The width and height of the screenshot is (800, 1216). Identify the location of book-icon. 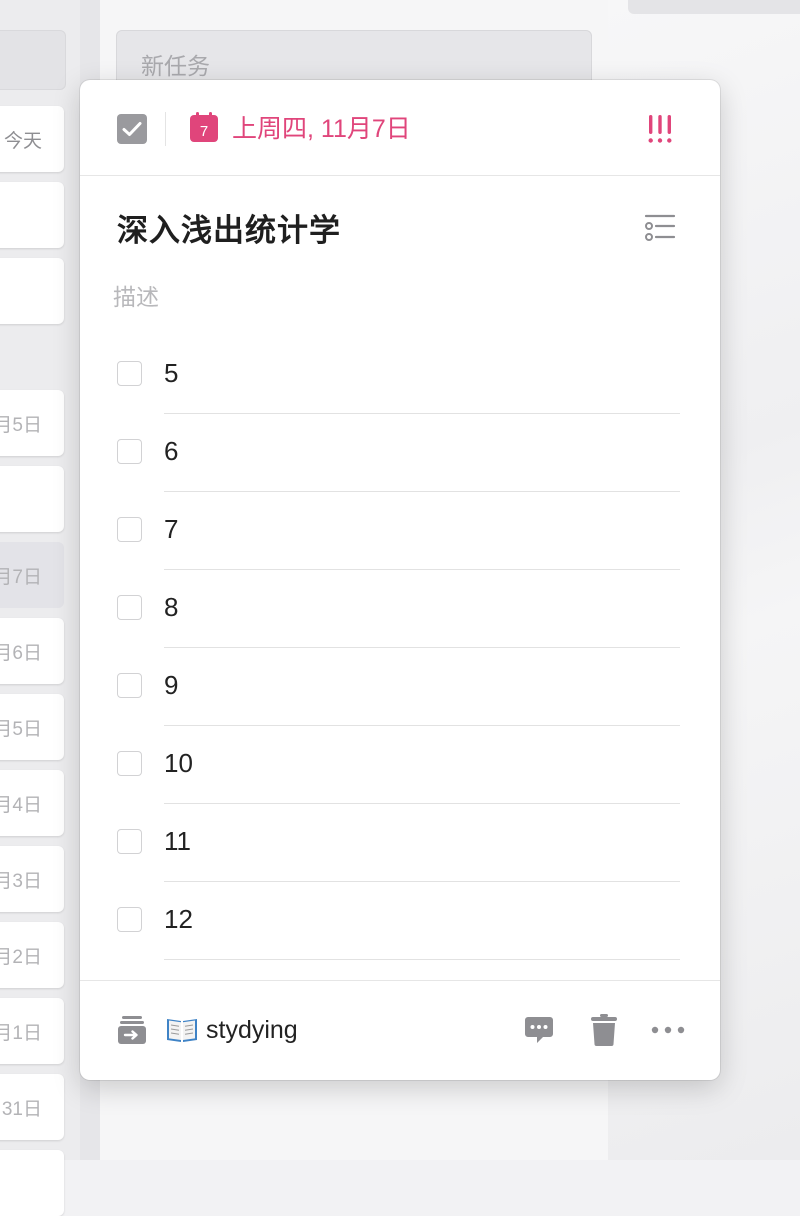
(182, 1030).